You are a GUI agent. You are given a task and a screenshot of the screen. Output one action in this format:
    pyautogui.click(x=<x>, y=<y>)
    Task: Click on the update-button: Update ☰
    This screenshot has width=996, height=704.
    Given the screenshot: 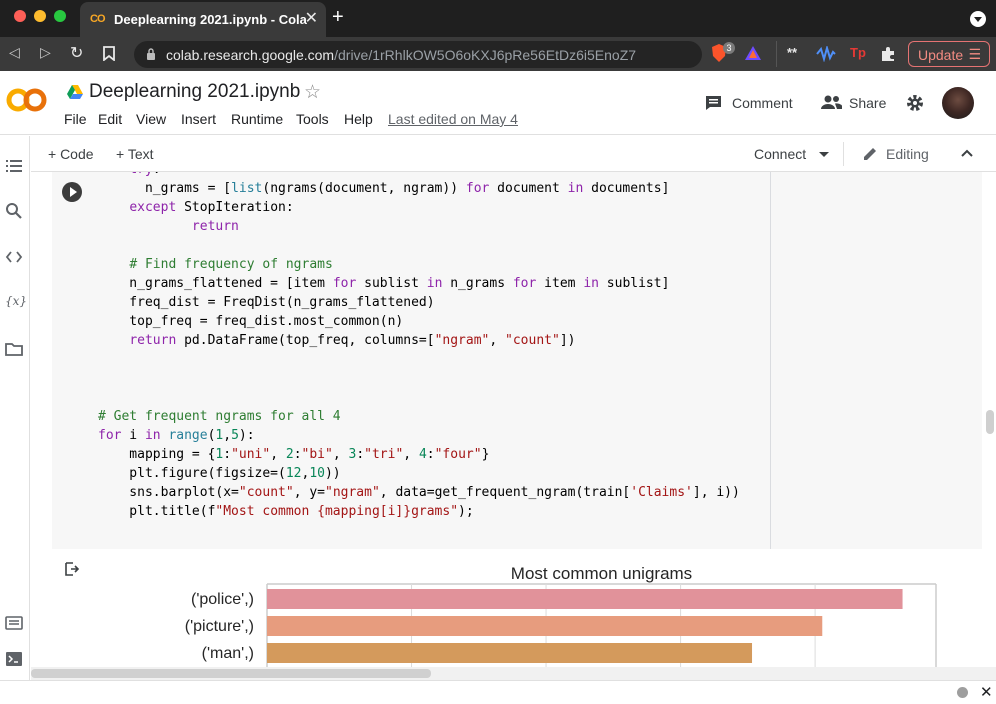 What is the action you would take?
    pyautogui.click(x=949, y=54)
    